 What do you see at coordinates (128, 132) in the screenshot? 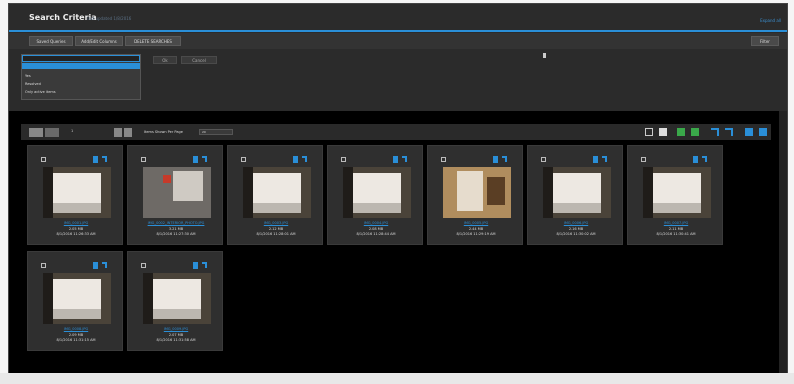
I see `next-page-button` at bounding box center [128, 132].